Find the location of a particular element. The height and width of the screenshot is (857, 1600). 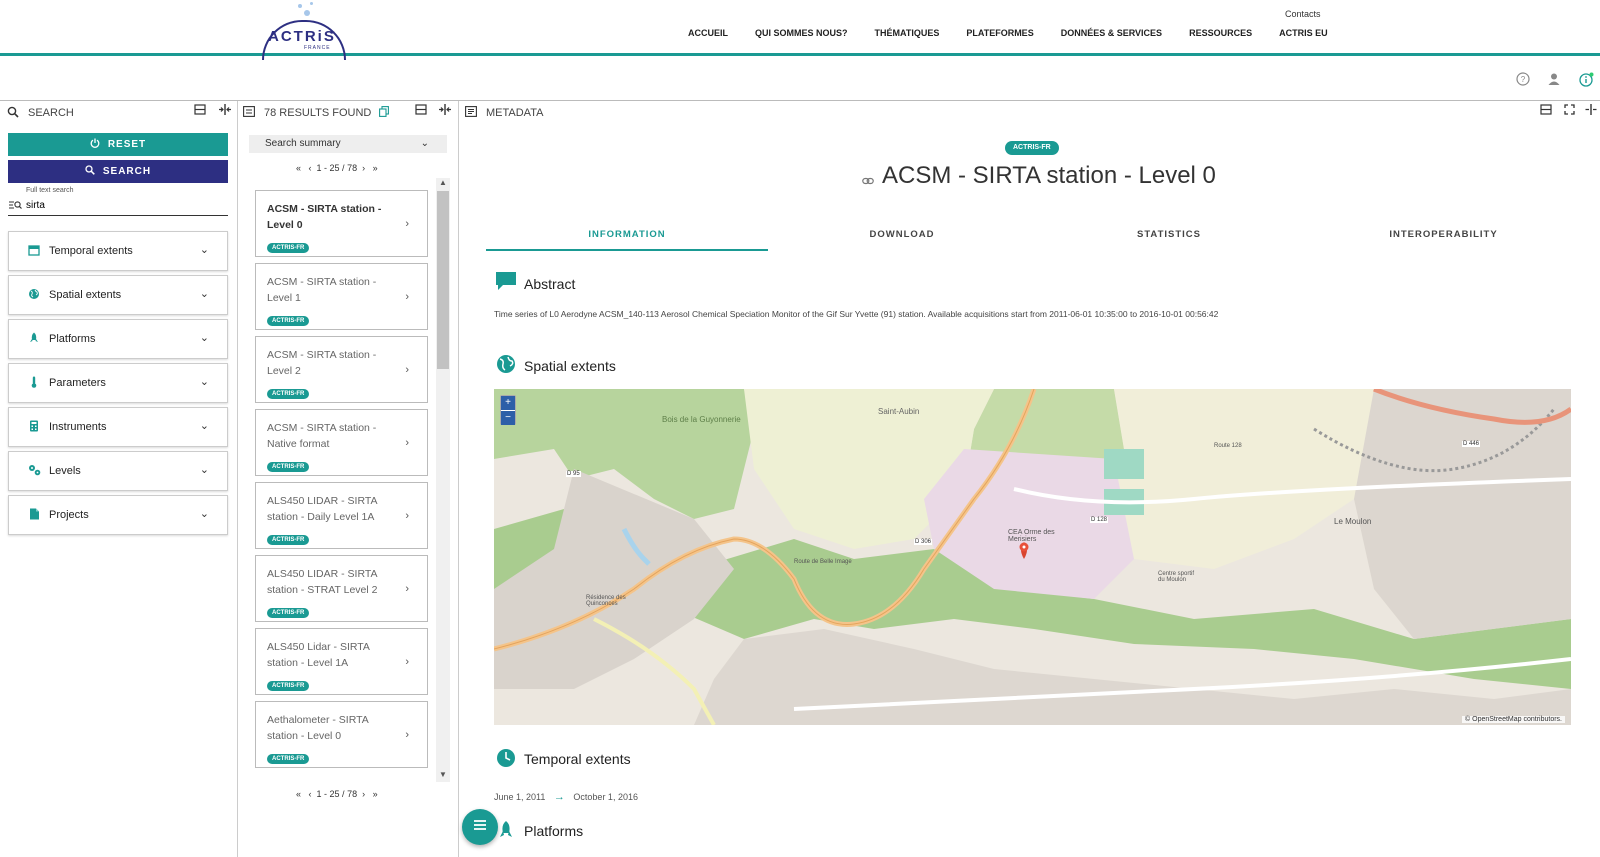

menu-fab-button is located at coordinates (480, 827).